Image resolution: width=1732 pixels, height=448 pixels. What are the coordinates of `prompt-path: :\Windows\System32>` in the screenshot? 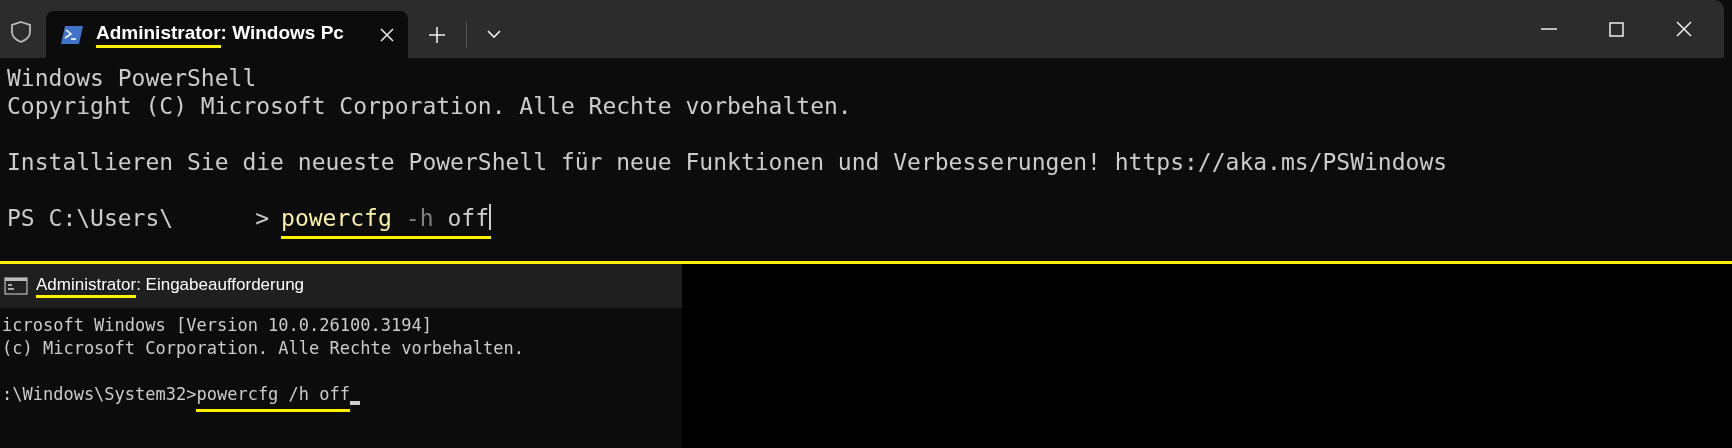 It's located at (99, 394).